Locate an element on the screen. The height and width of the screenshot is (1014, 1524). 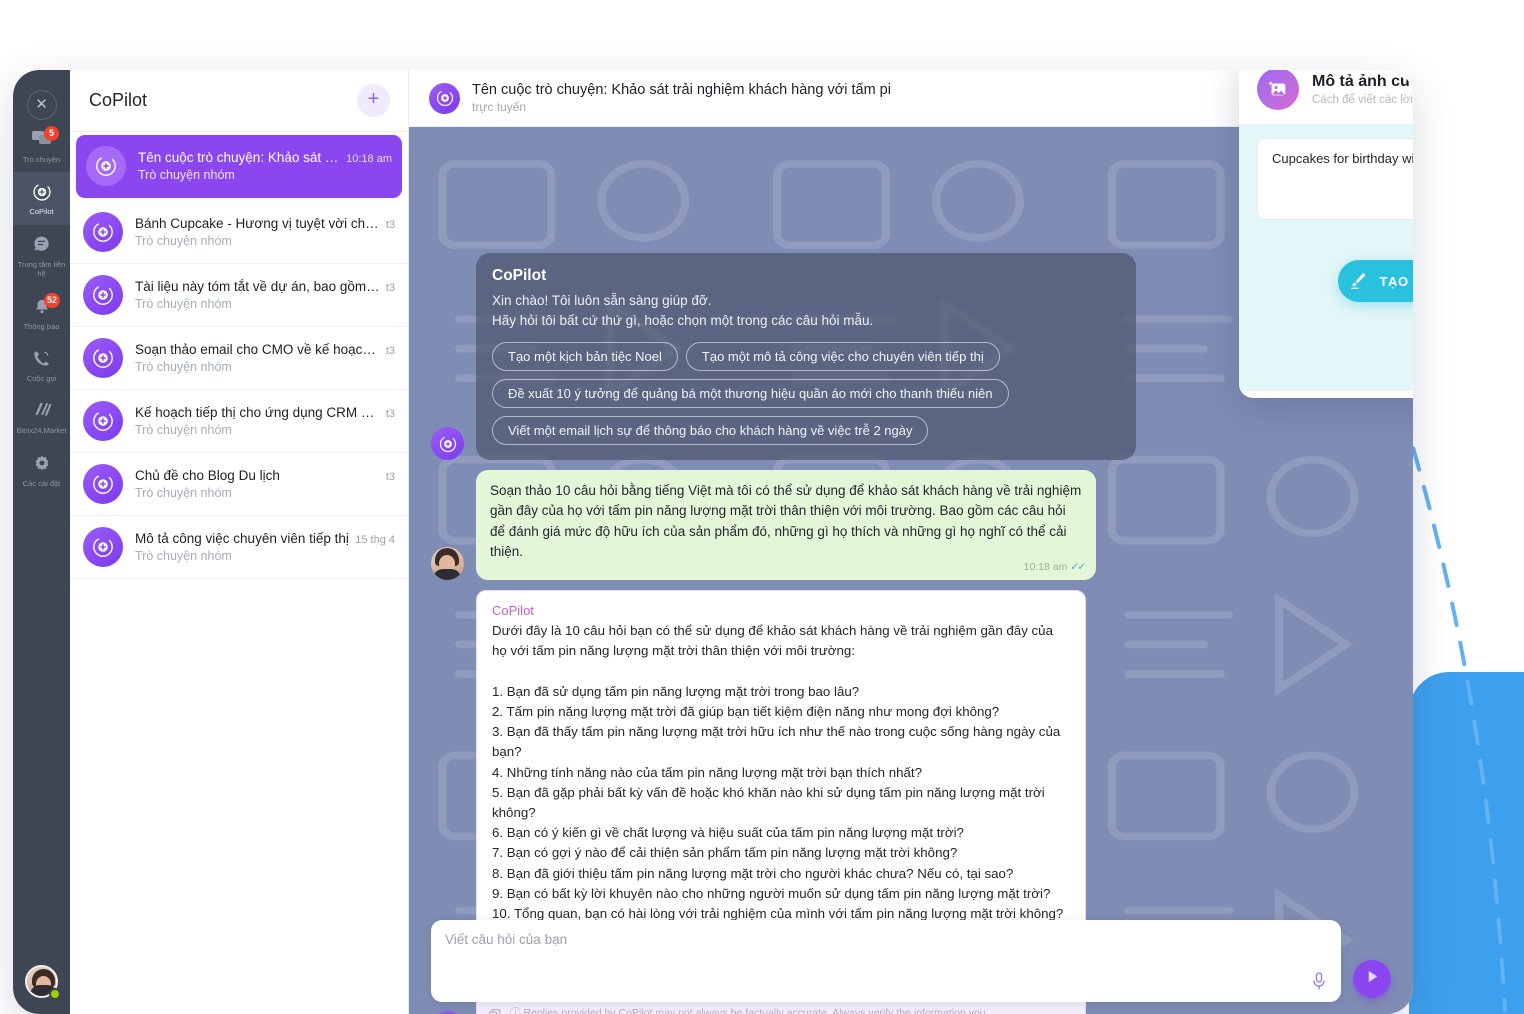
image-panel-title: Mô tả ảnh của bạn is located at coordinates (1362, 81).